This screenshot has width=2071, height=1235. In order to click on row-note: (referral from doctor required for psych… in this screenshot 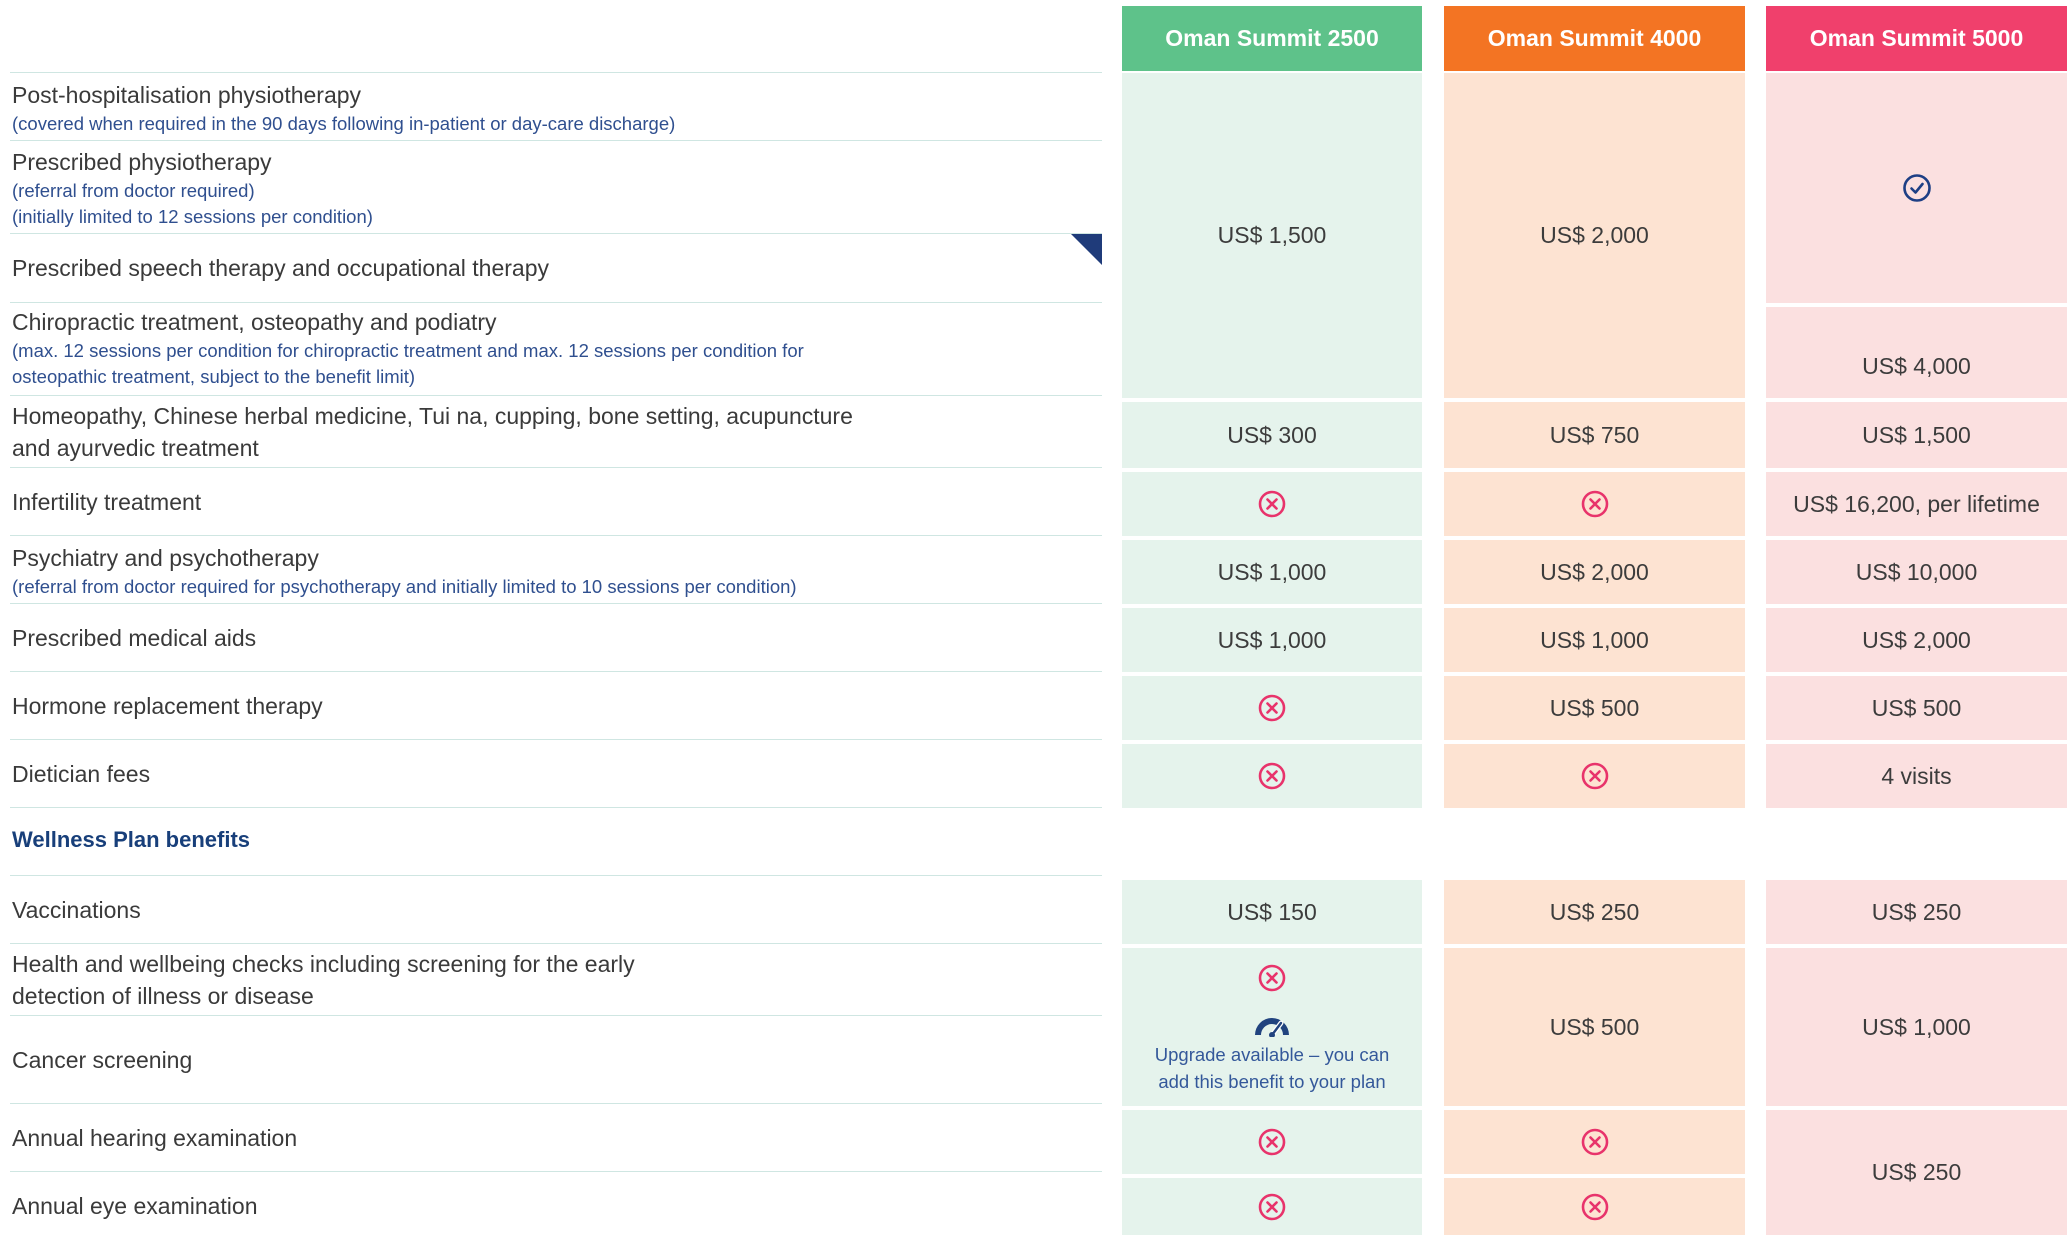, I will do `click(404, 586)`.